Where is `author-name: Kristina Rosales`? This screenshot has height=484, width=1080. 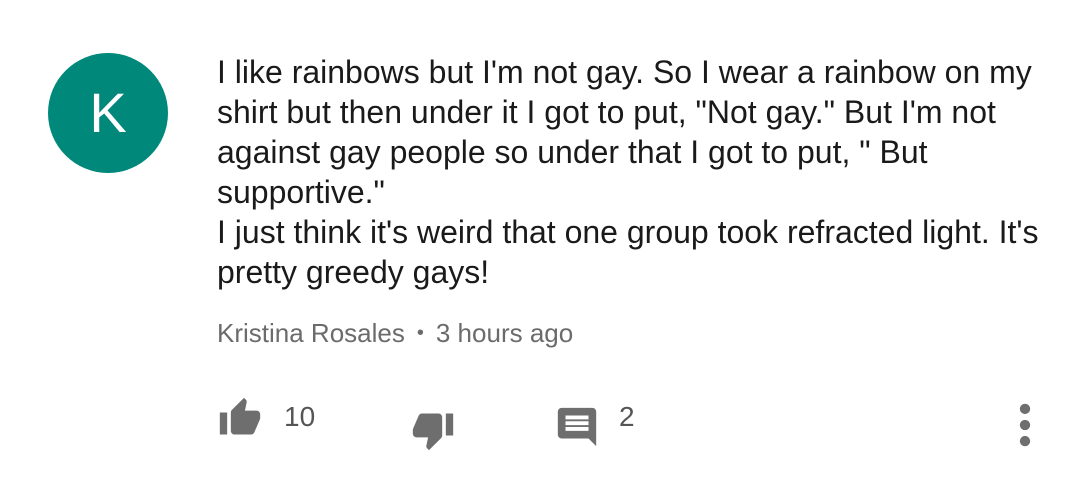
author-name: Kristina Rosales is located at coordinates (311, 333).